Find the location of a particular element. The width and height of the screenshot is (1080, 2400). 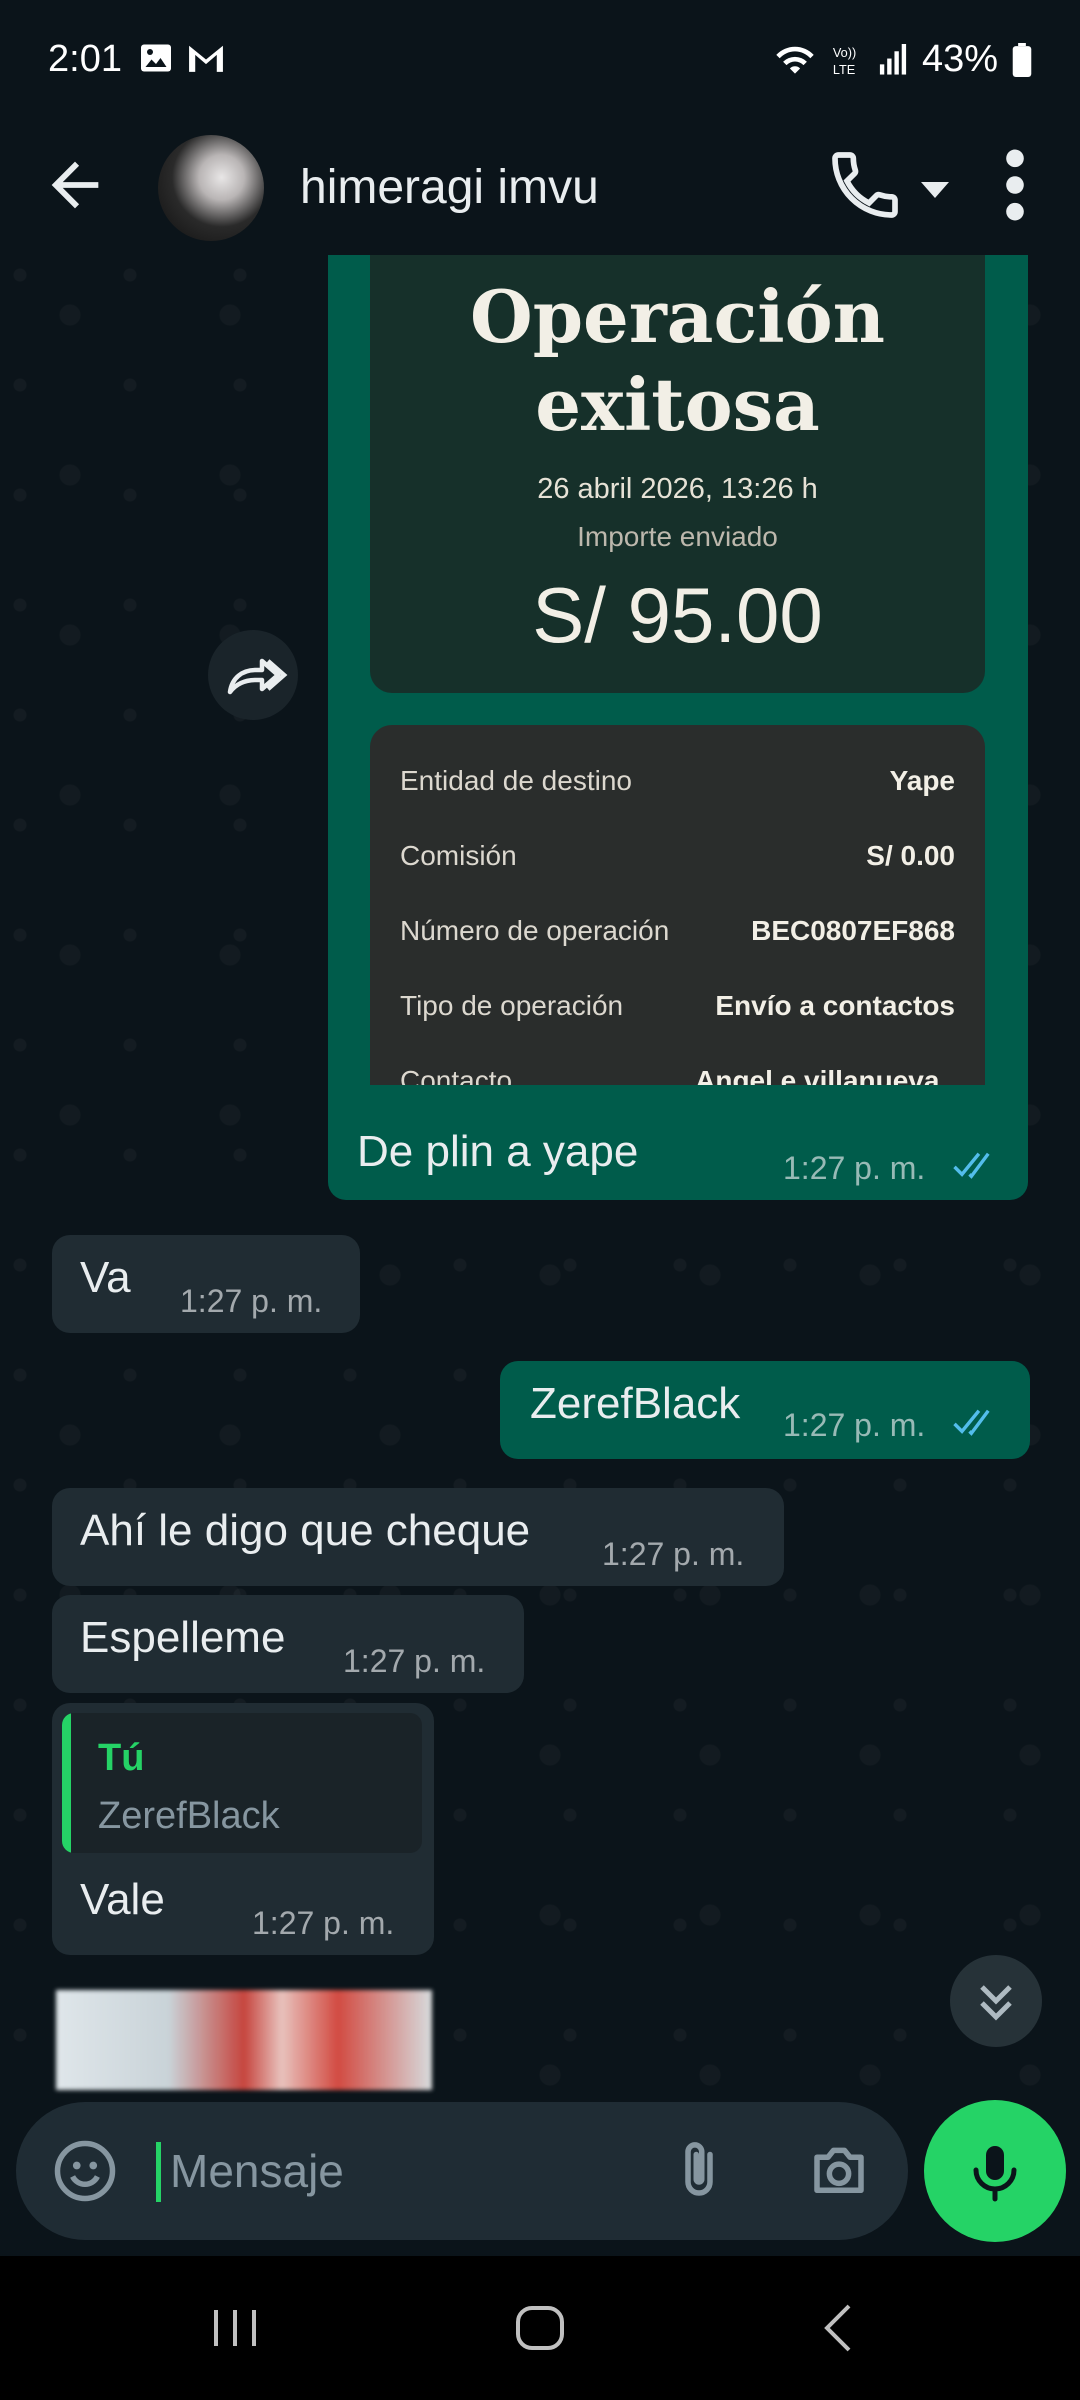

receipt-row-label: Número de operación is located at coordinates (535, 930).